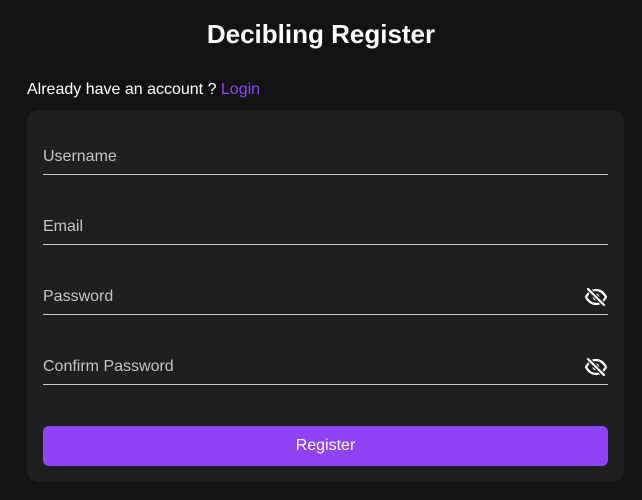  Describe the element at coordinates (124, 89) in the screenshot. I see `account-prompt-text: Already have an account ?` at that location.